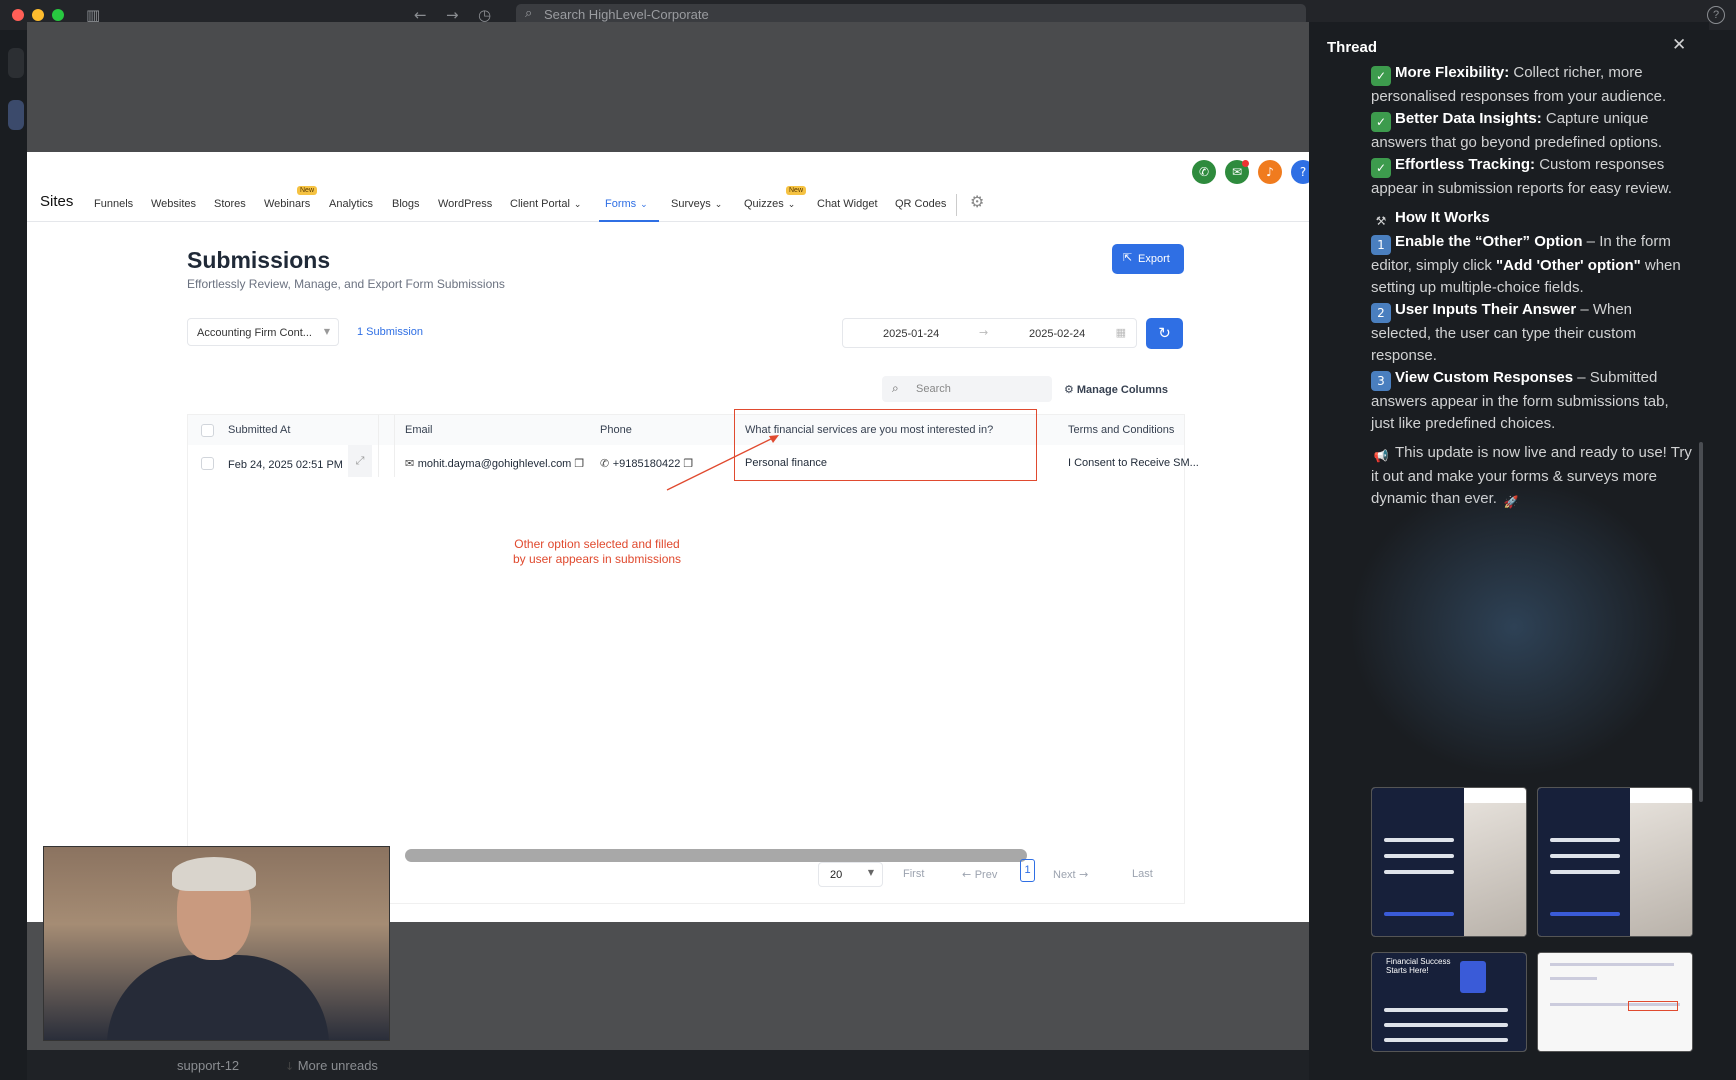  What do you see at coordinates (989, 333) in the screenshot?
I see `date-range-picker: 2025-01-24 → 2025-02-24 ▦` at bounding box center [989, 333].